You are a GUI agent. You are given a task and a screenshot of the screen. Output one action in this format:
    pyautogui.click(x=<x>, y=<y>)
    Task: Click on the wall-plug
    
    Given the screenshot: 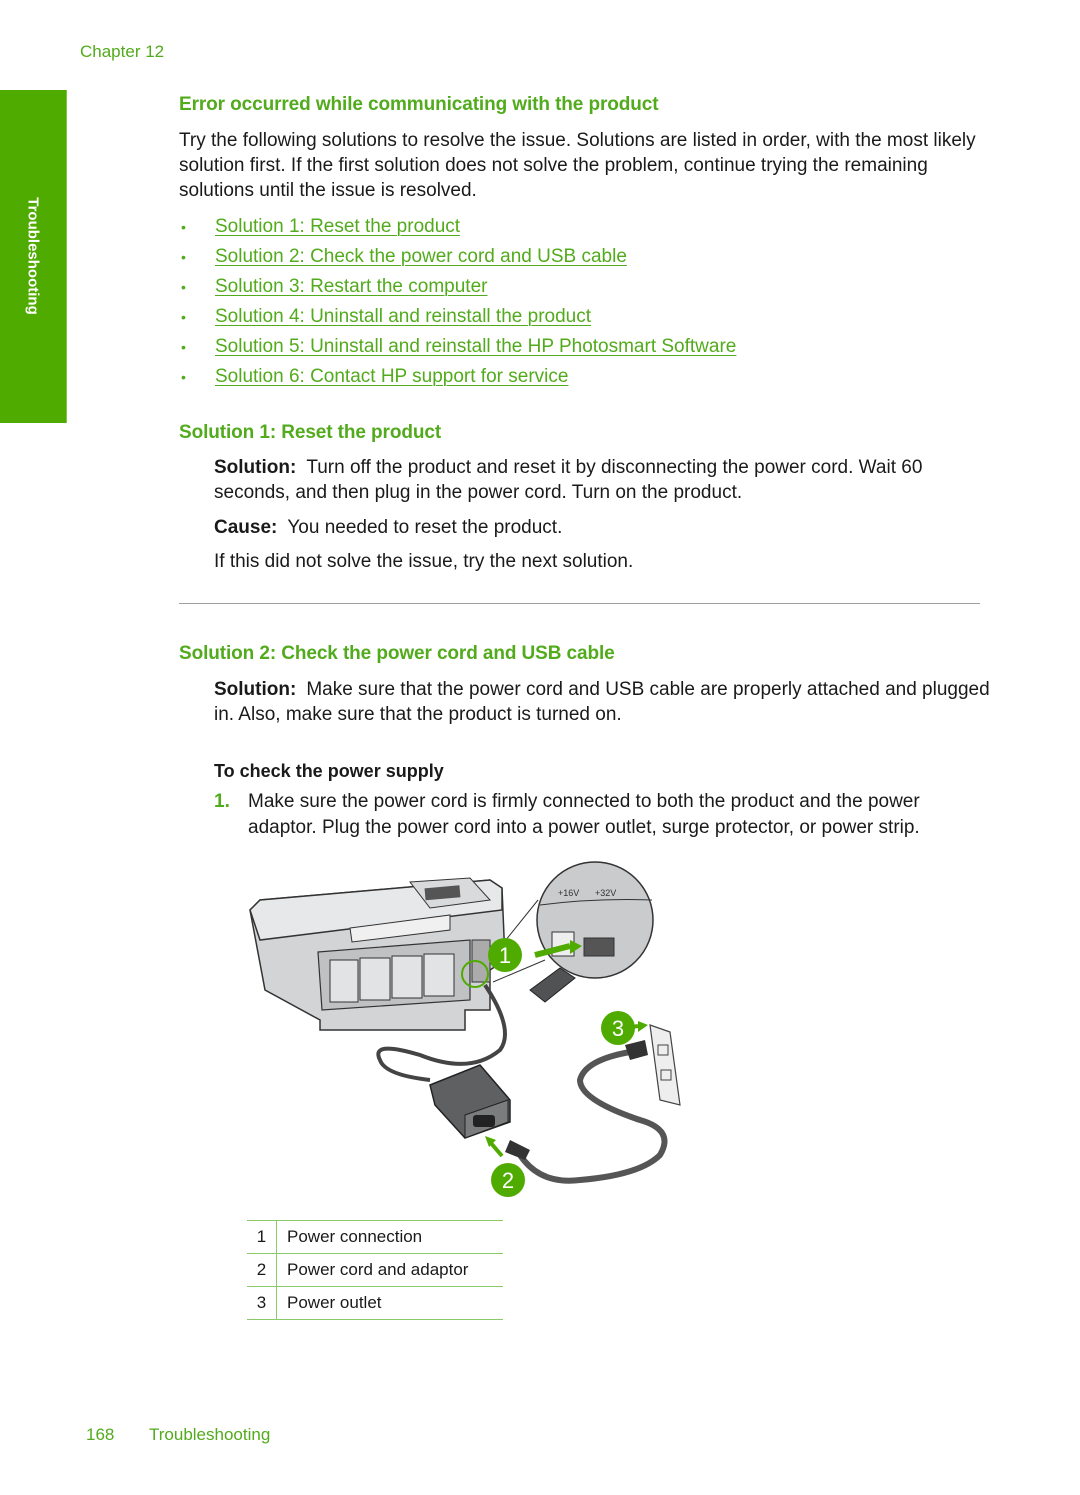 What is the action you would take?
    pyautogui.click(x=636, y=1050)
    